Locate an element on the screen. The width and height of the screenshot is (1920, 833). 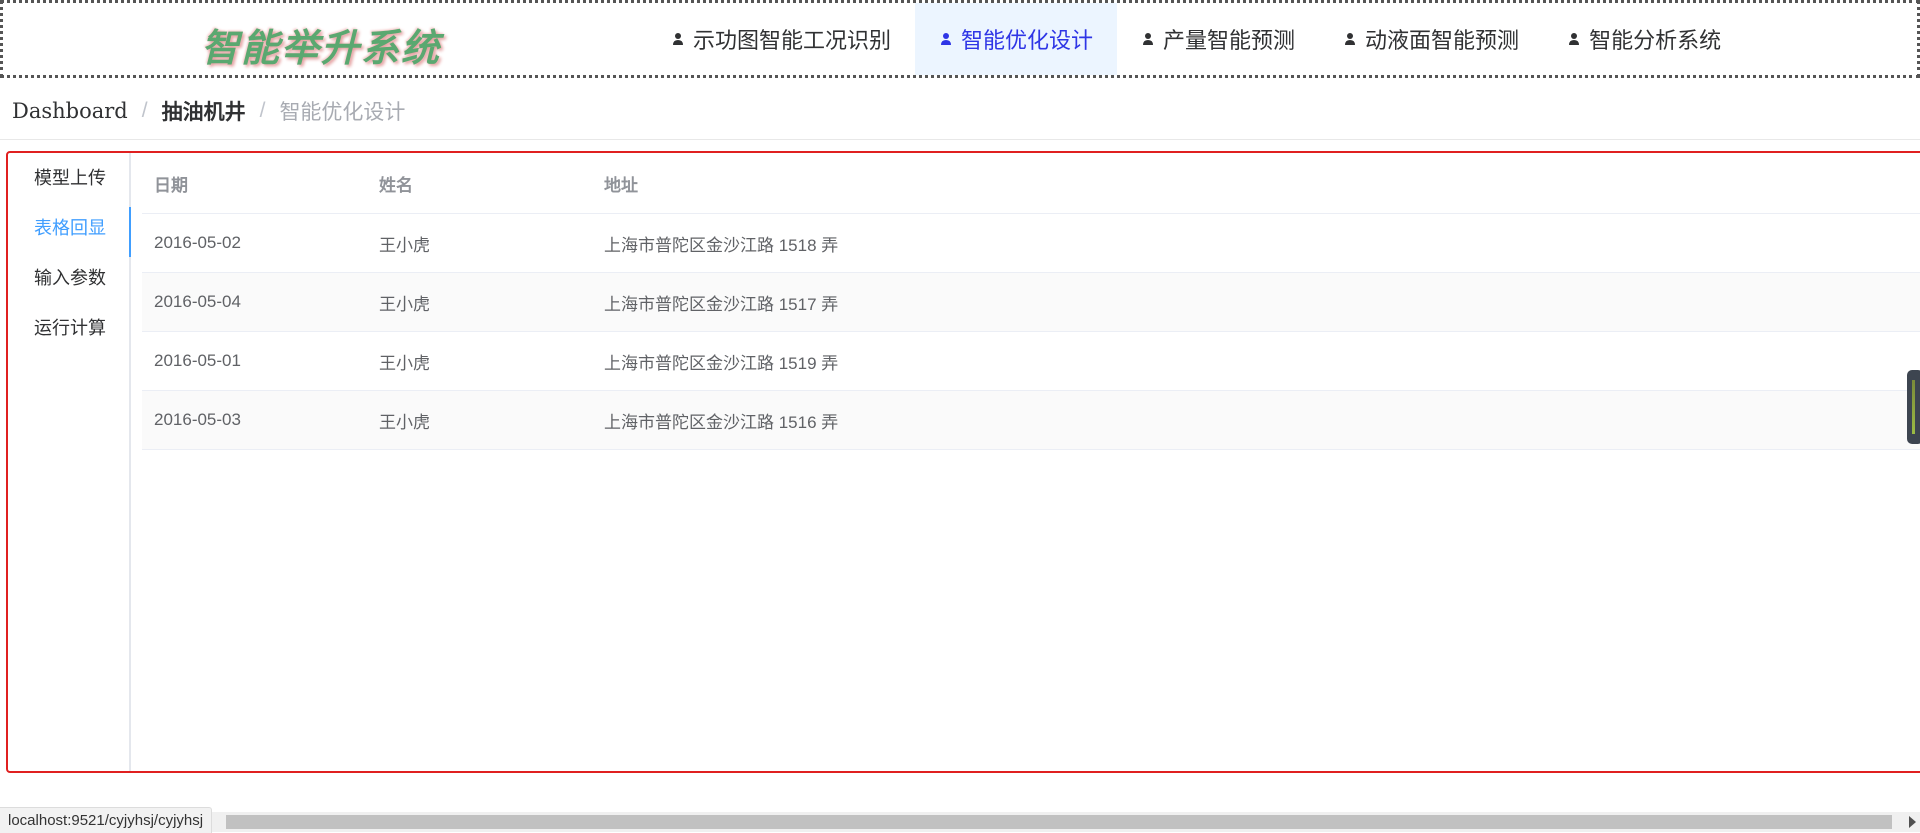
nav-item-fluid-level-forecast: 动液面智能预测 is located at coordinates (1431, 39).